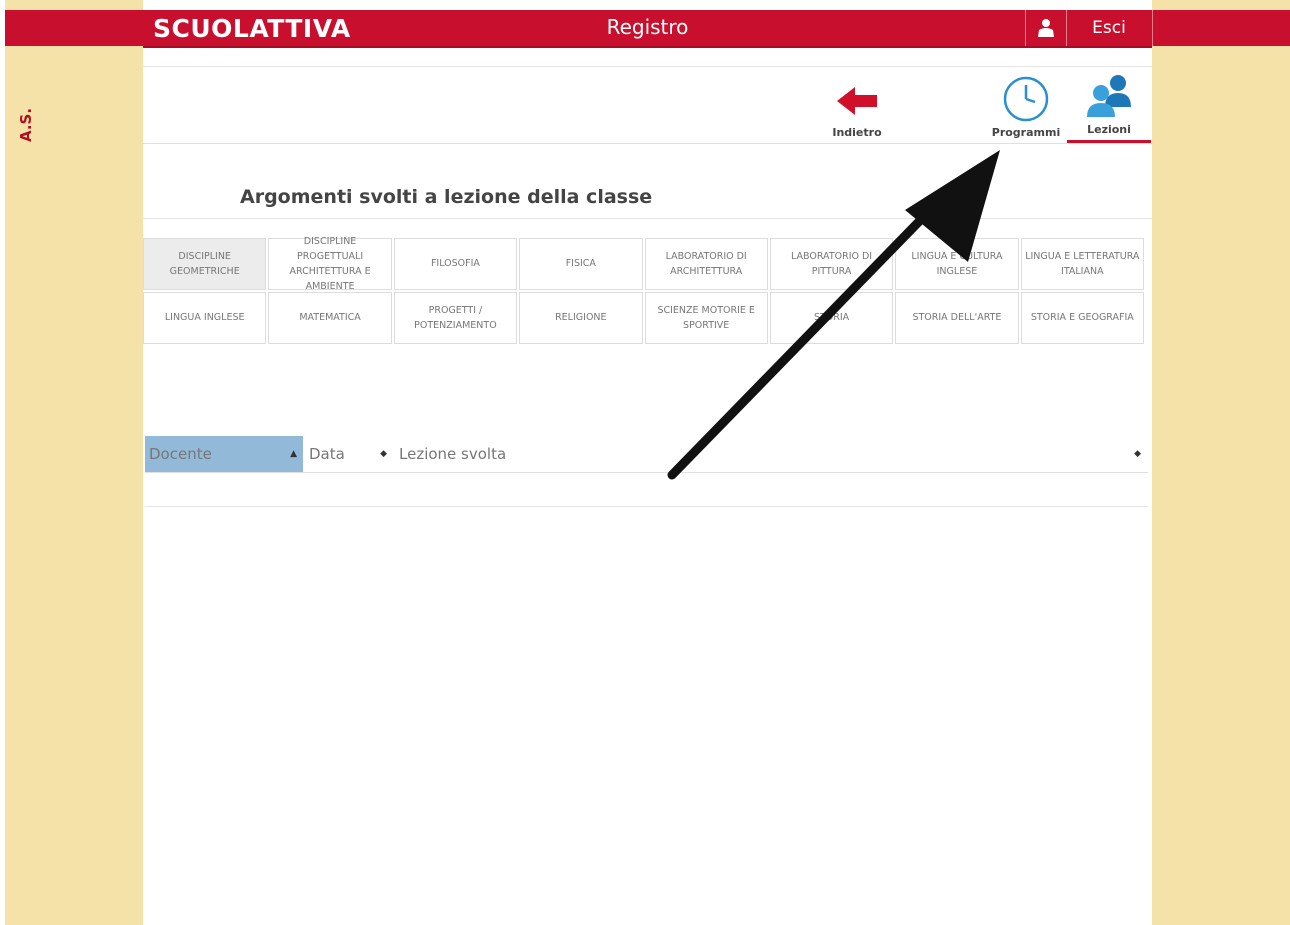 This screenshot has height=925, width=1290. What do you see at coordinates (581, 318) in the screenshot?
I see `subject-item: RELIGIONE` at bounding box center [581, 318].